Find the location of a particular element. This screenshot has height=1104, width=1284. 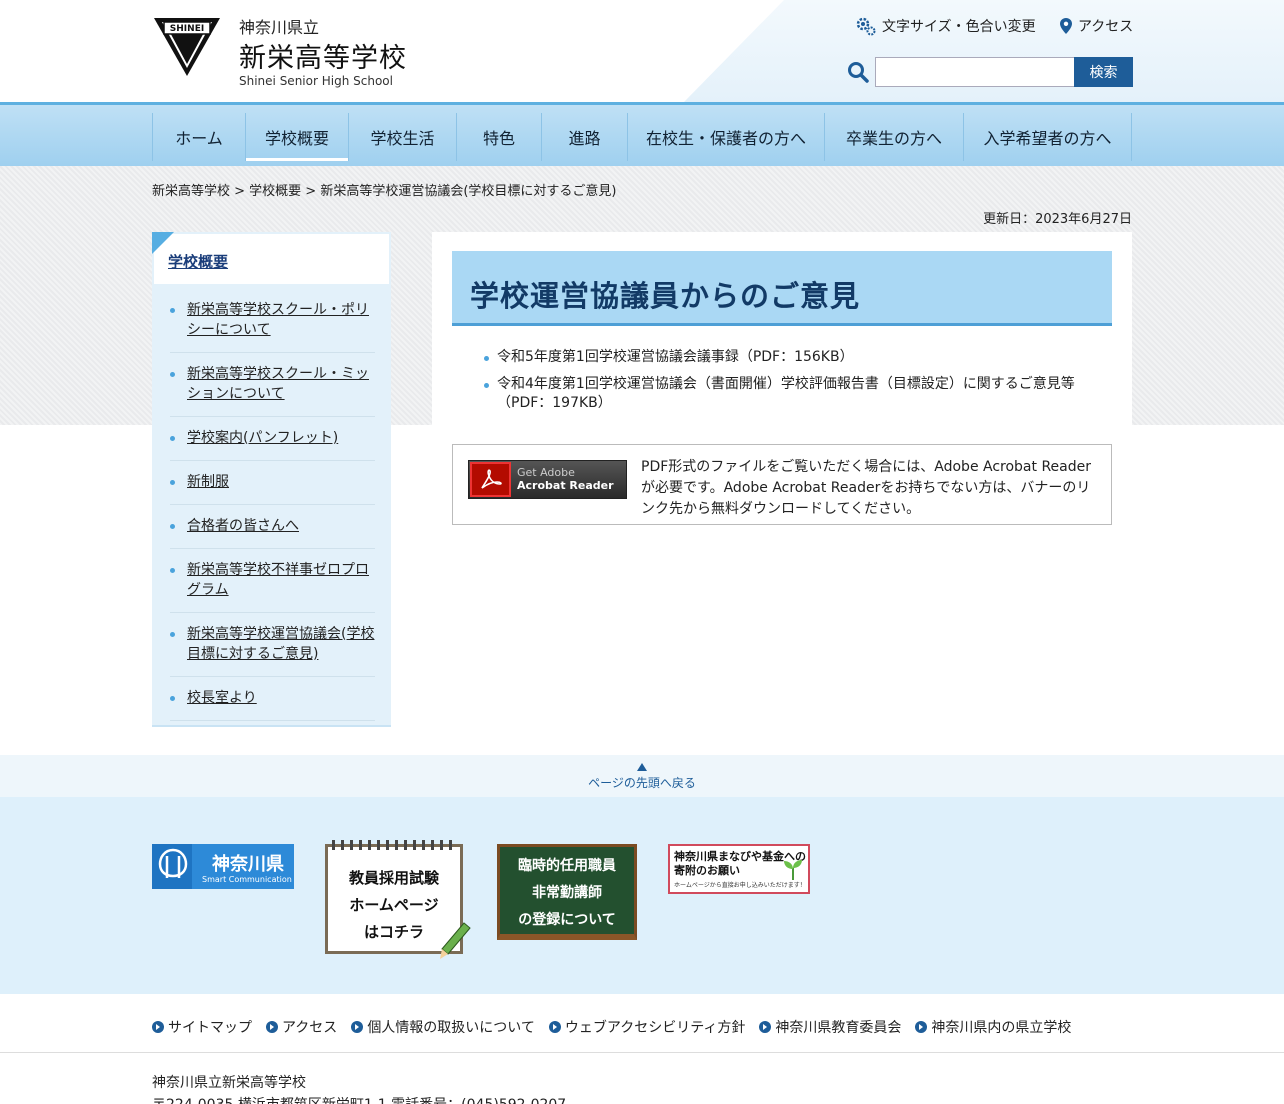

footer-link-sitemap: サイトマップ is located at coordinates (202, 1027).